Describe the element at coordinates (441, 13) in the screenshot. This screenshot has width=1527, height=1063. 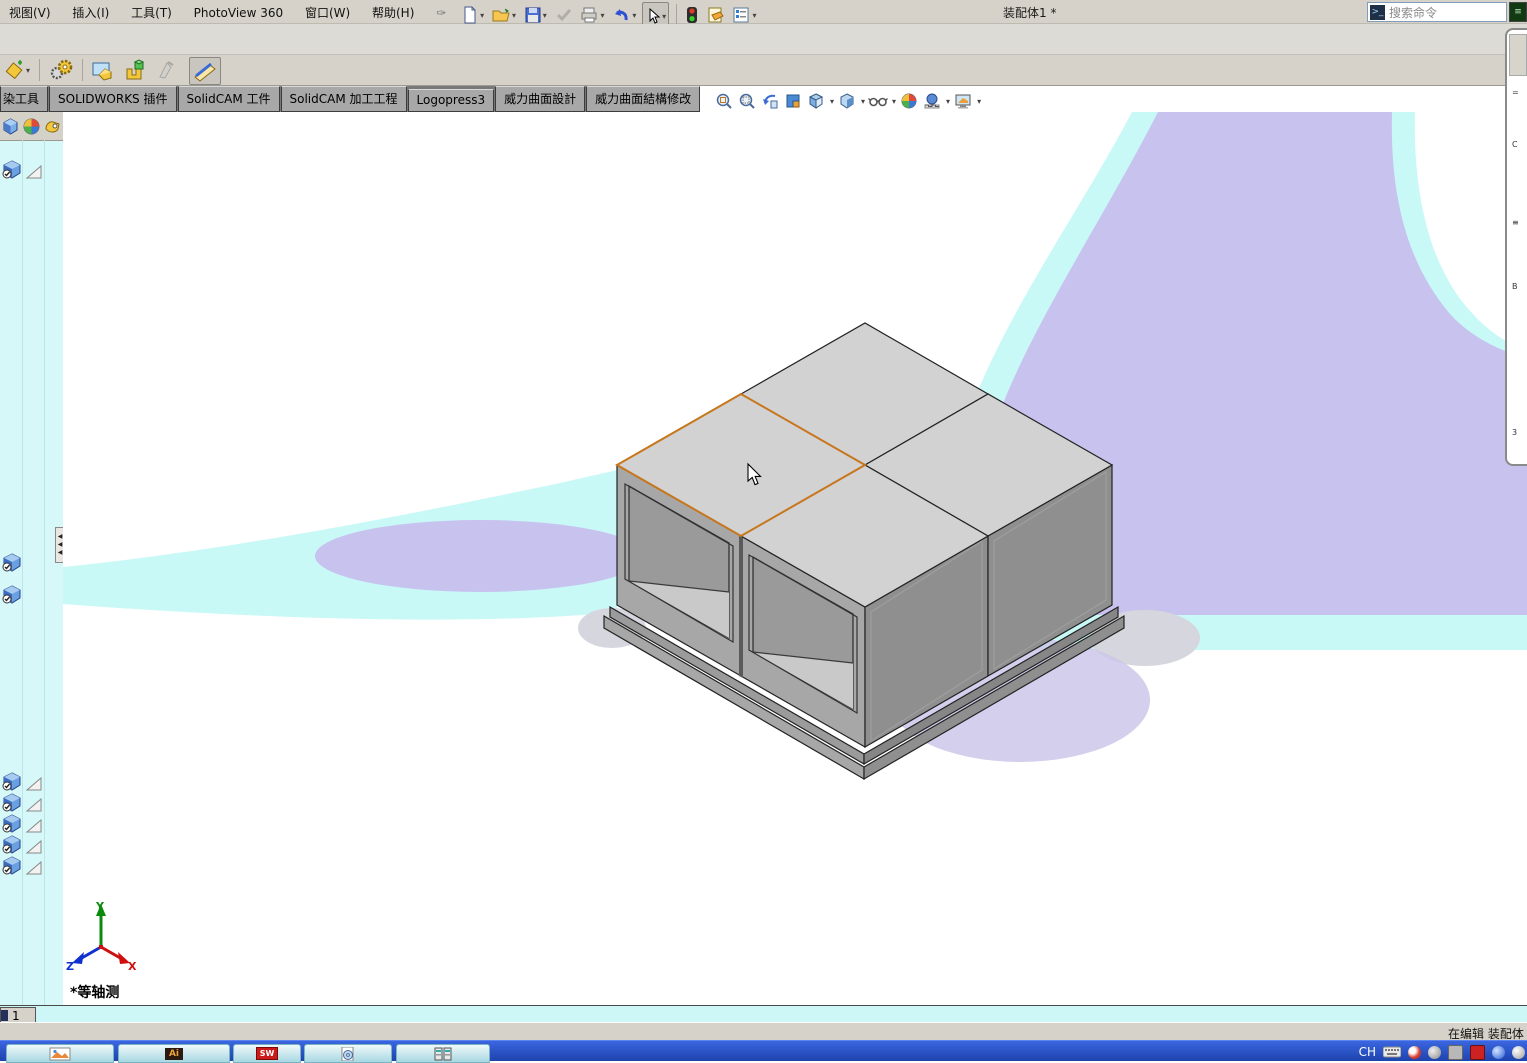
I see `menu-pin-icon: ✑` at that location.